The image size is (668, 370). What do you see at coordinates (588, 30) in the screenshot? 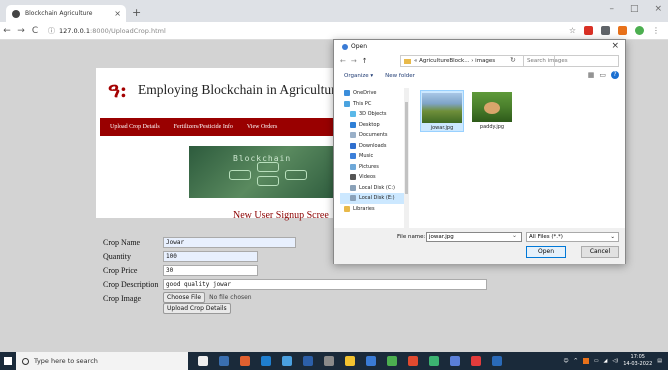
I see `extension-red-icon` at bounding box center [588, 30].